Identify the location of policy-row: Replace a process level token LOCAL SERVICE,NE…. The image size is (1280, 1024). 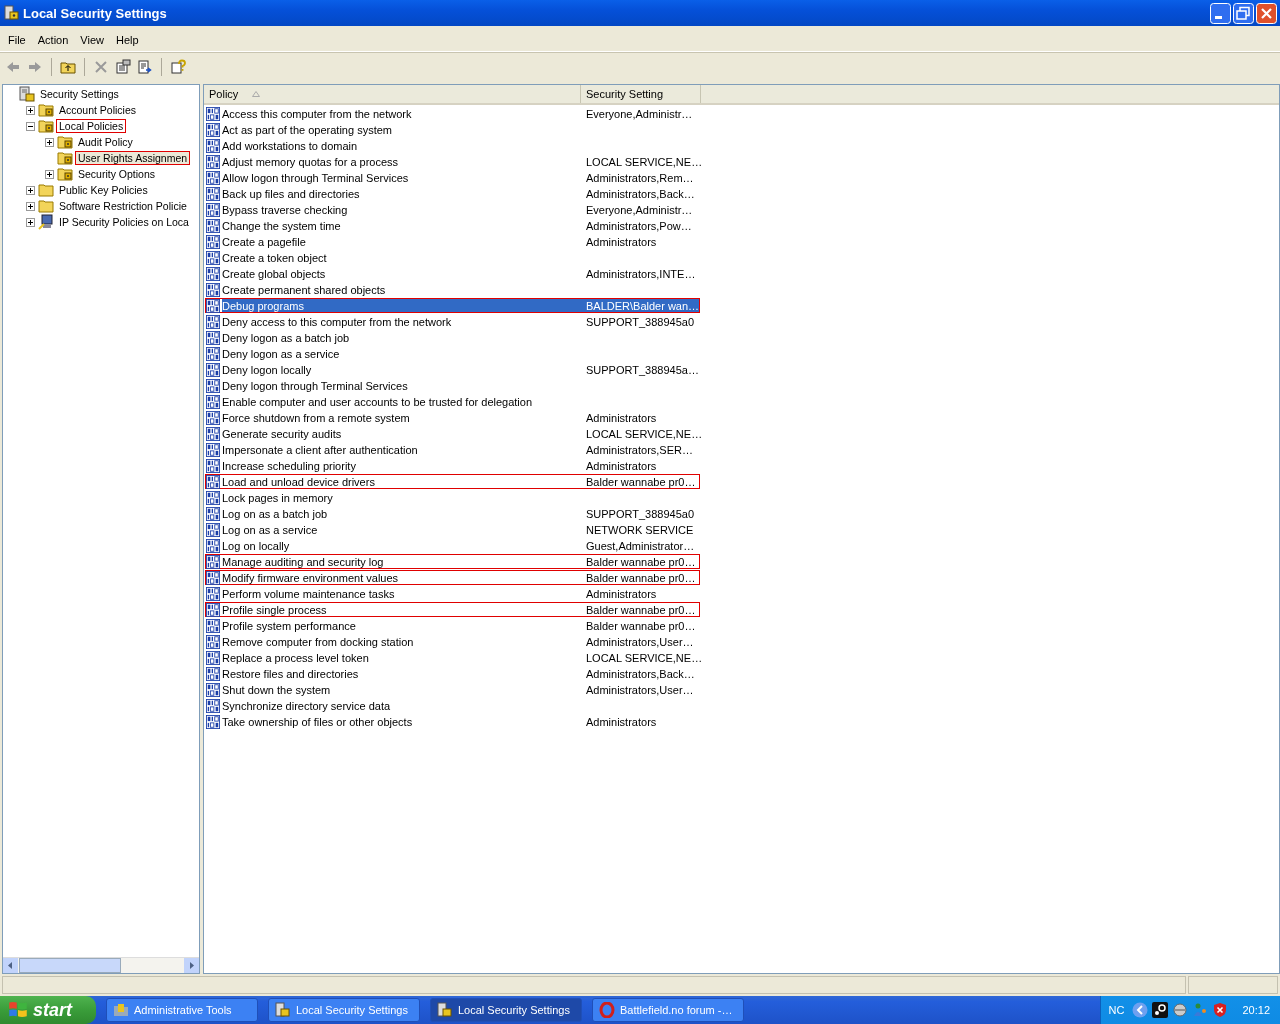
(452, 657).